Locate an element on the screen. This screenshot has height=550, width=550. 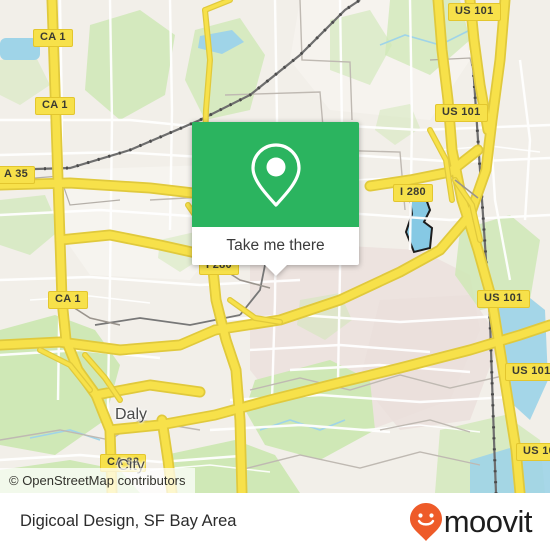
popup-pointer is located at coordinates (275, 270).